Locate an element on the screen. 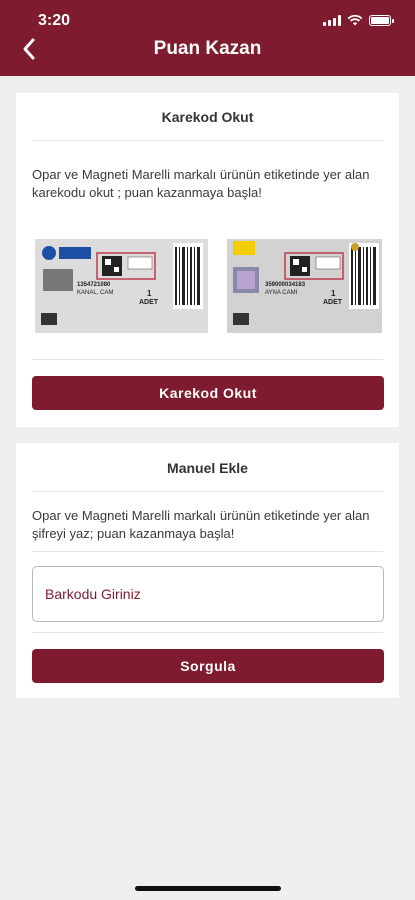 This screenshot has width=415, height=900. signal-icon is located at coordinates (332, 20).